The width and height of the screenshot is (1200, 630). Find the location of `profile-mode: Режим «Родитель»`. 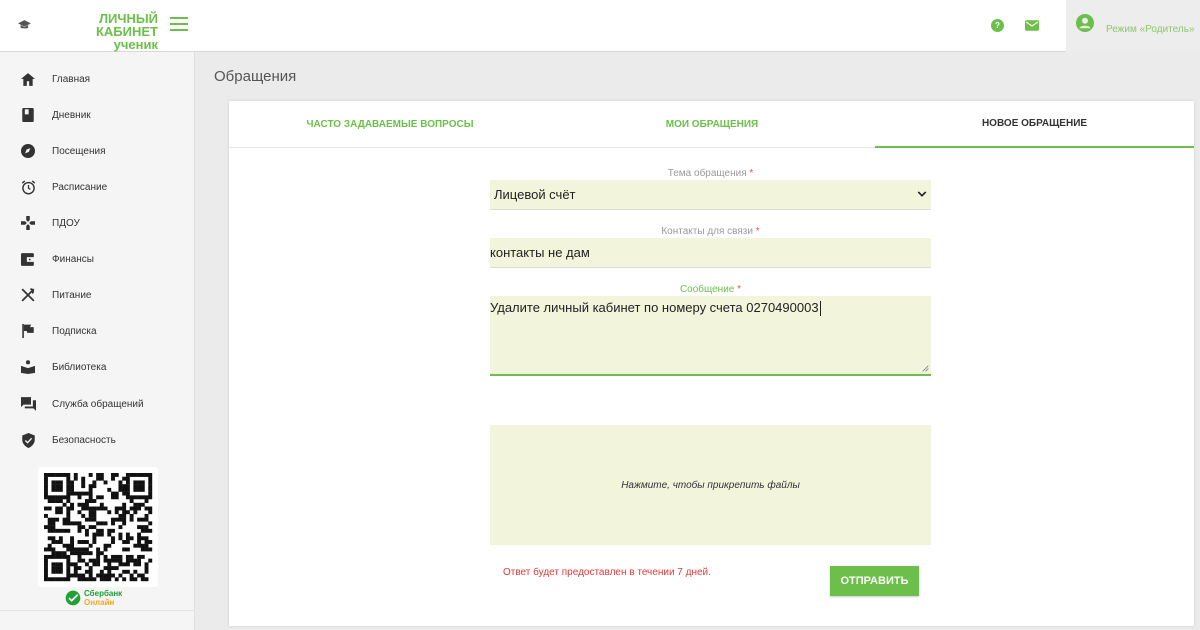

profile-mode: Режим «Родитель» is located at coordinates (1133, 26).